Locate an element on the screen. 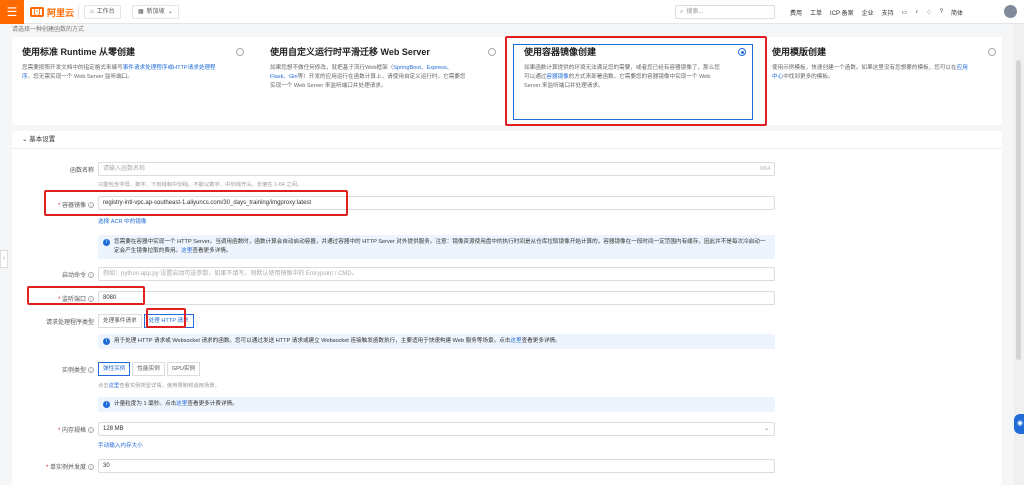 This screenshot has width=1024, height=485. option-elastic-instance: 弹性实例 is located at coordinates (114, 369).